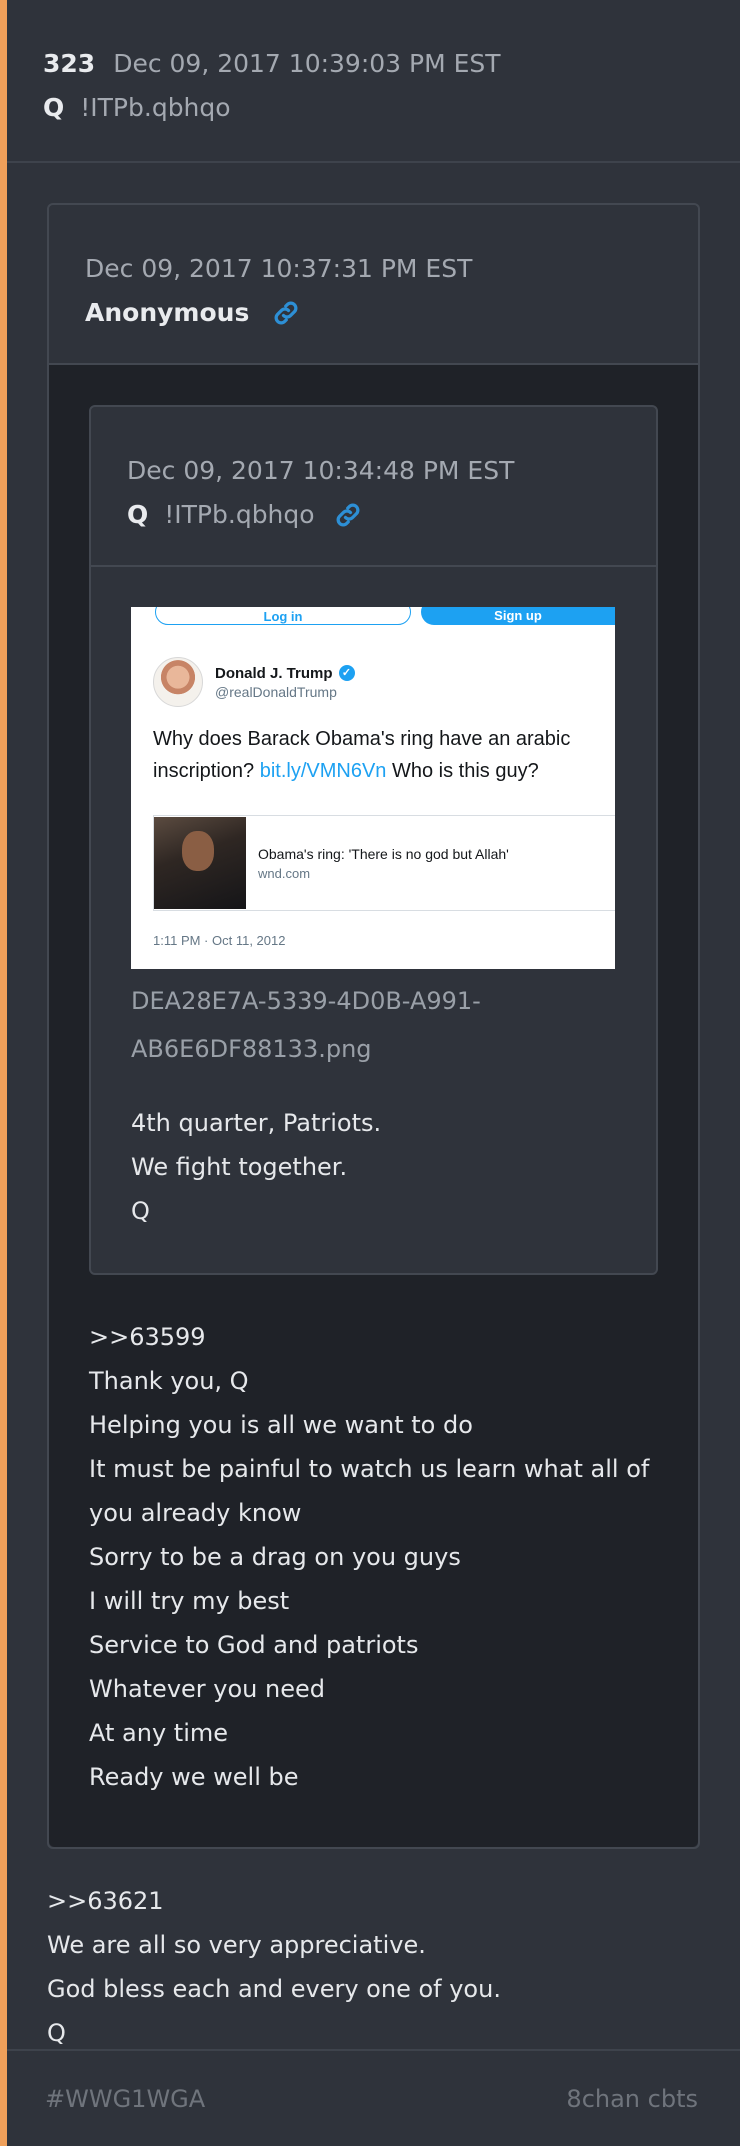  Describe the element at coordinates (283, 616) in the screenshot. I see `tweet-login-button: Log in` at that location.